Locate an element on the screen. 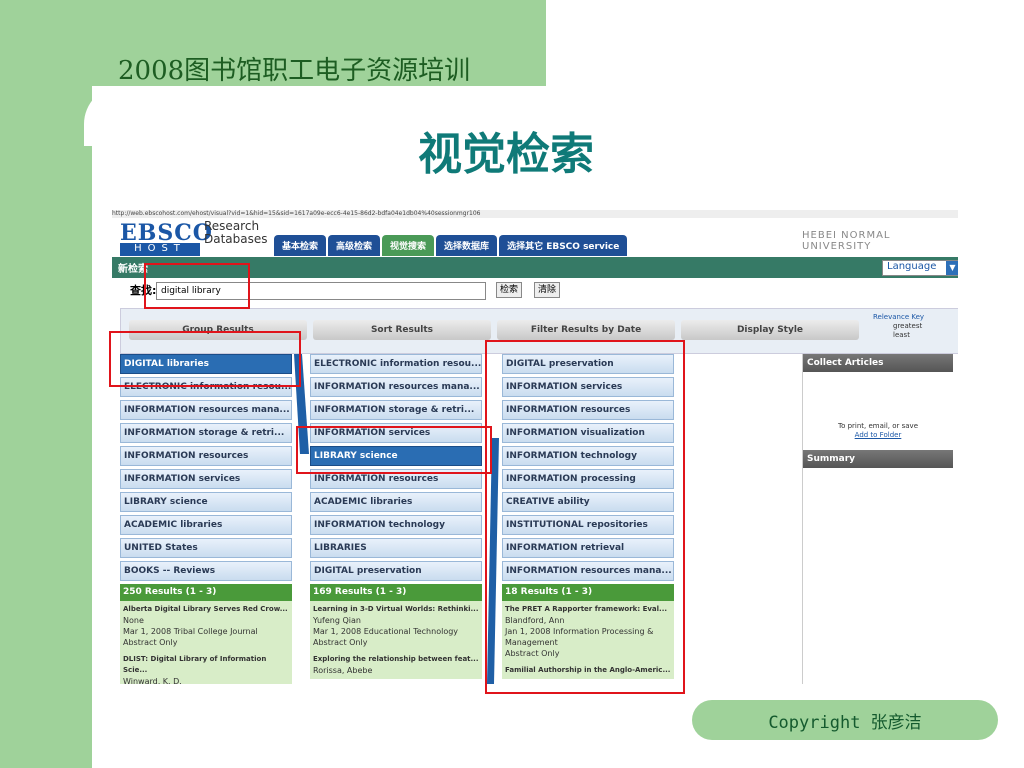 The width and height of the screenshot is (1024, 768). slide-footer: Copyright 张彦洁 is located at coordinates (845, 720).